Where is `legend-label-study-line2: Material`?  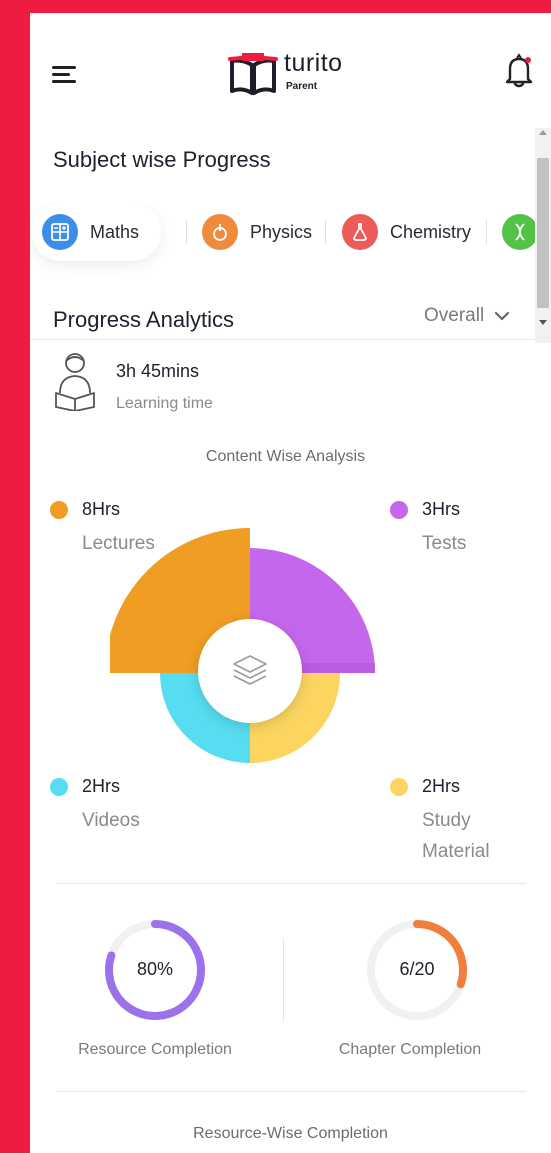
legend-label-study-line2: Material is located at coordinates (456, 851).